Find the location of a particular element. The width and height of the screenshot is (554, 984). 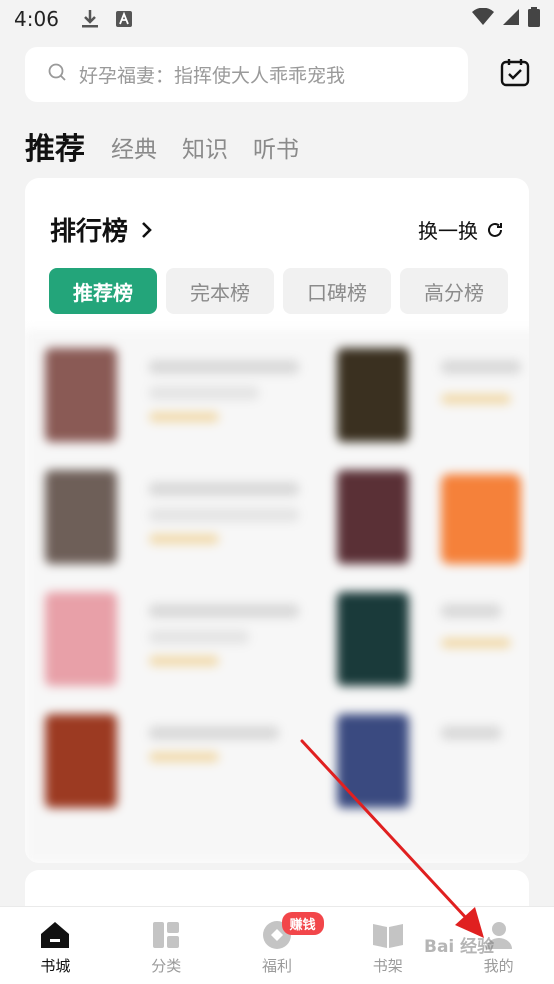

status-indicators is located at coordinates (506, 19).